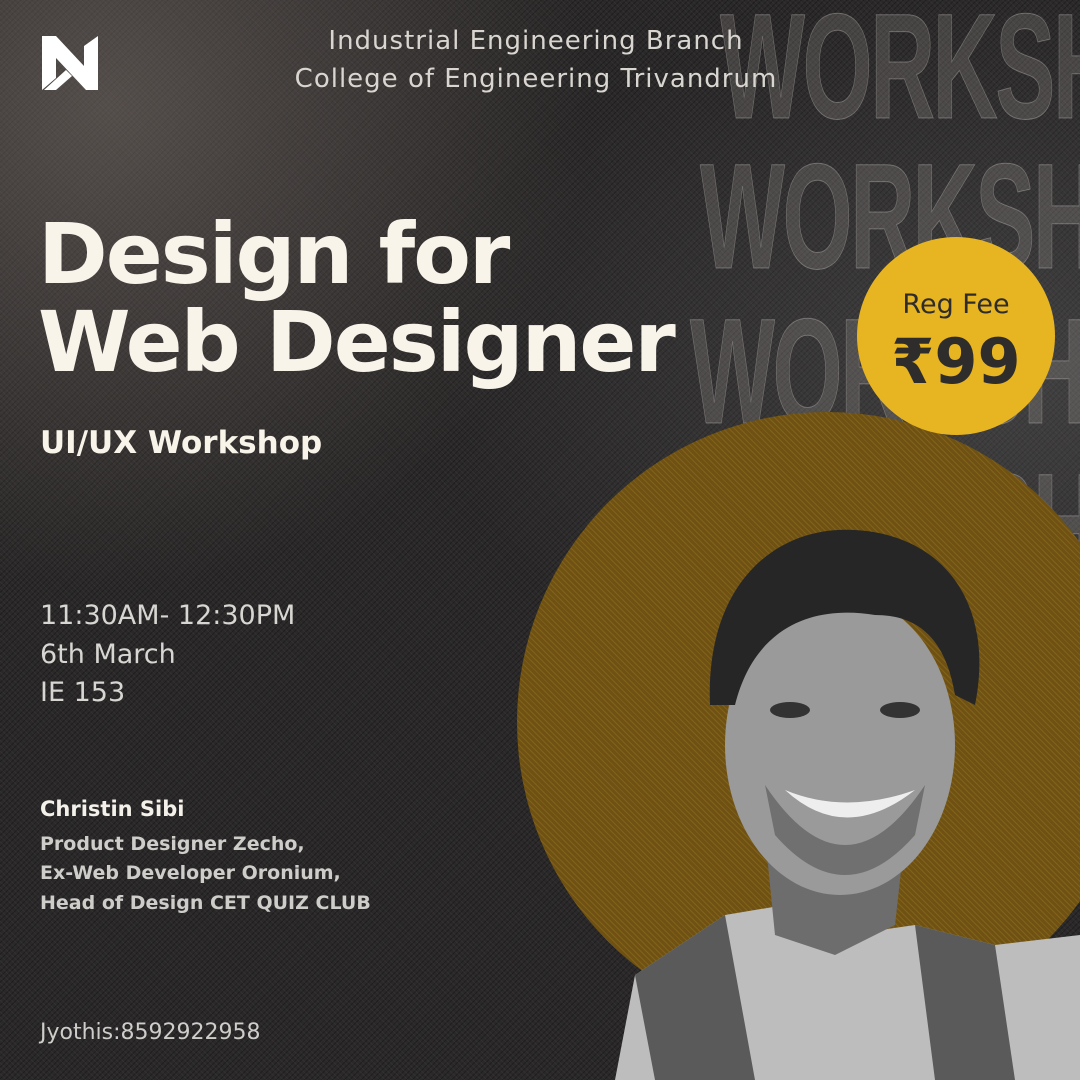 This screenshot has width=1080, height=1080. What do you see at coordinates (536, 41) in the screenshot?
I see `header-branch: Industrial Engineering Branch` at bounding box center [536, 41].